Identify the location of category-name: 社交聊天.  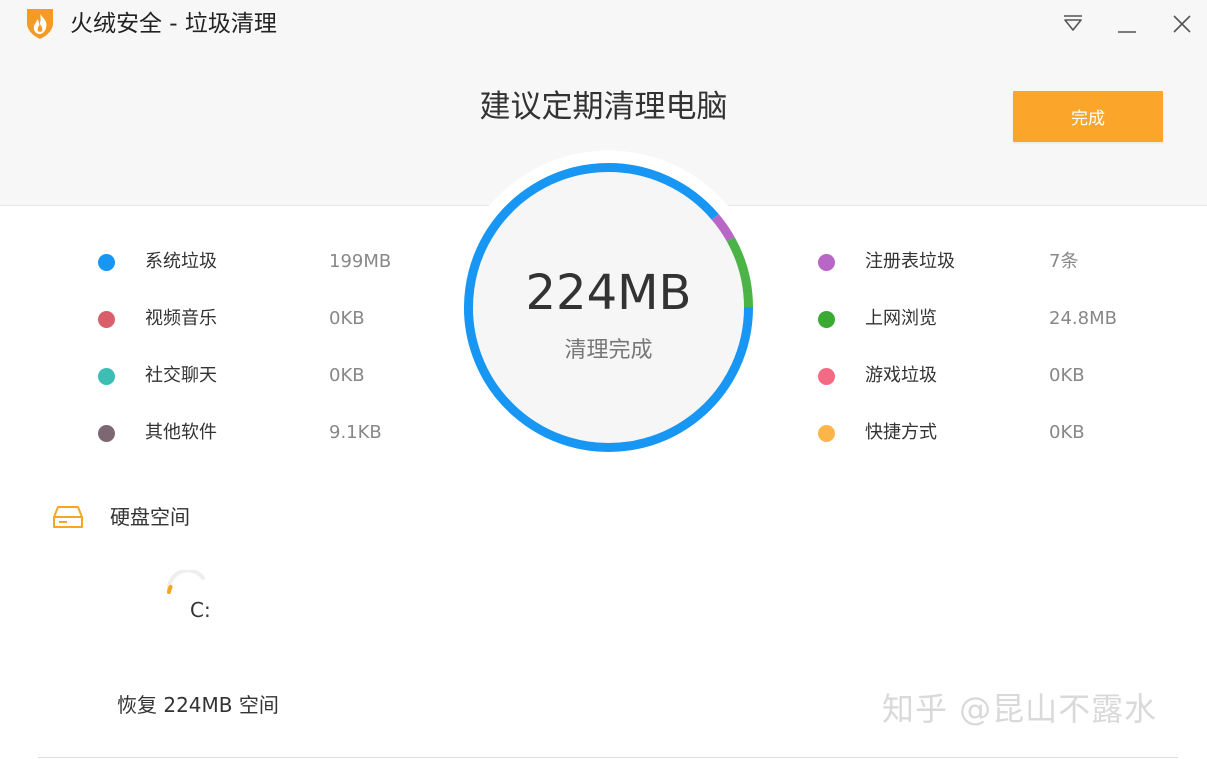
(181, 375).